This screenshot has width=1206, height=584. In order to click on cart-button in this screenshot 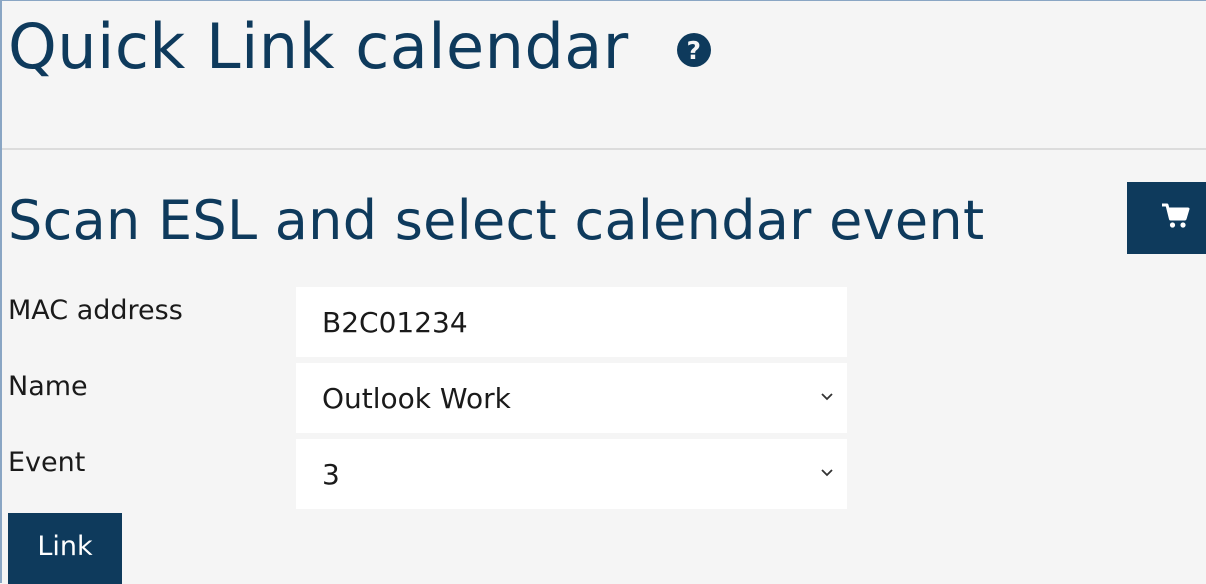, I will do `click(1166, 218)`.